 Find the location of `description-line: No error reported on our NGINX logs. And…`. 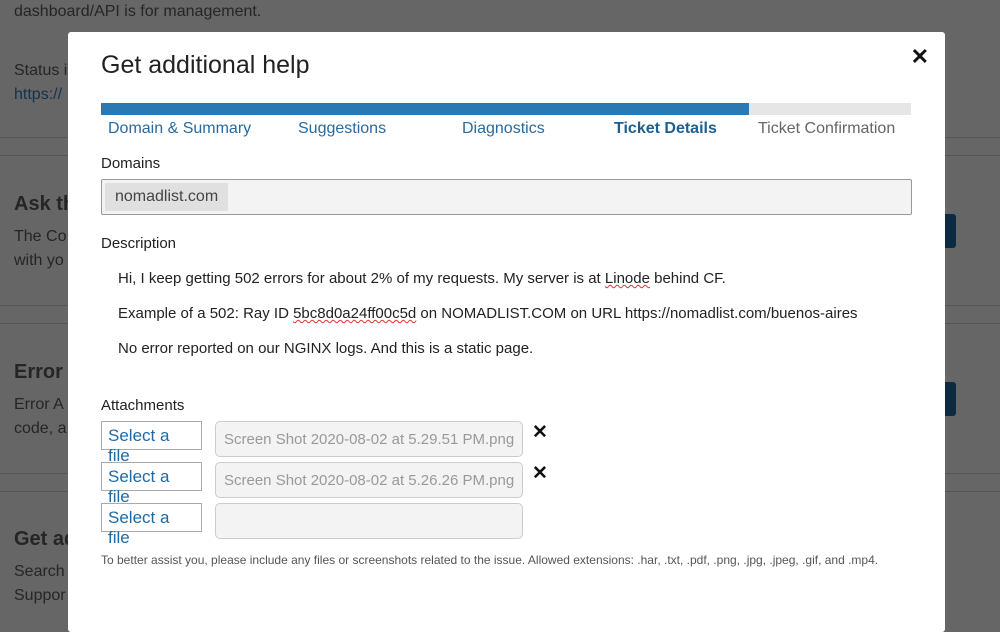

description-line: No error reported on our NGINX logs. And… is located at coordinates (326, 348).